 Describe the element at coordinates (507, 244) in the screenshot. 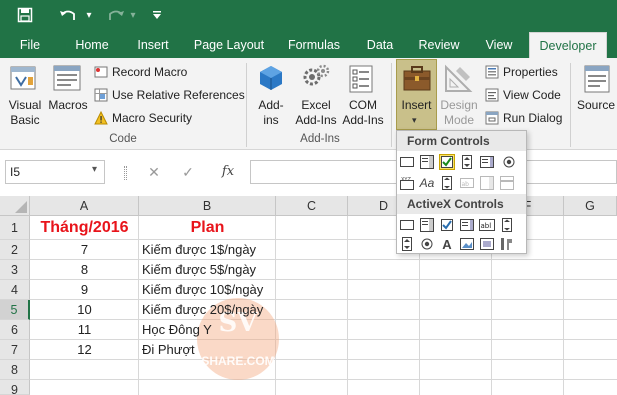

I see `more-controls-icon` at that location.